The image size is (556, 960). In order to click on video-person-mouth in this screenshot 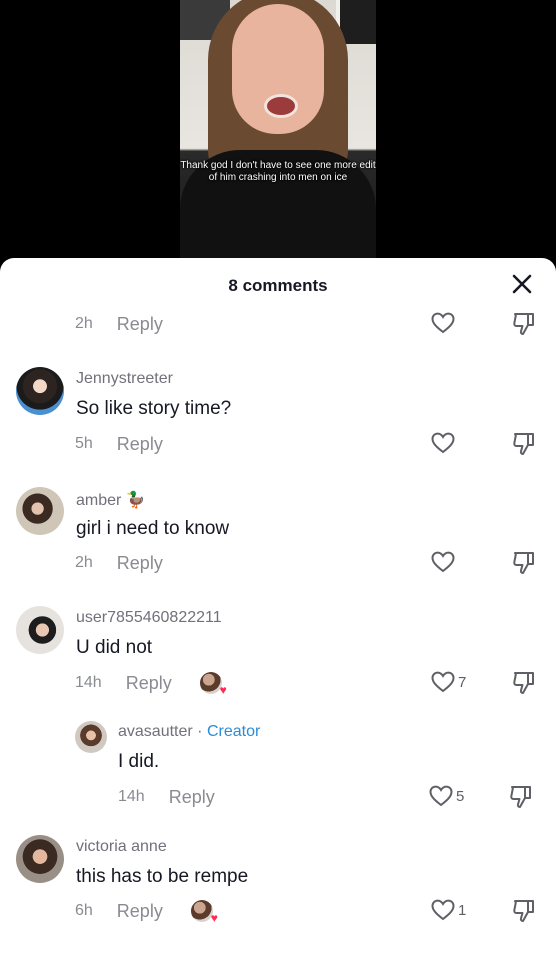, I will do `click(281, 106)`.